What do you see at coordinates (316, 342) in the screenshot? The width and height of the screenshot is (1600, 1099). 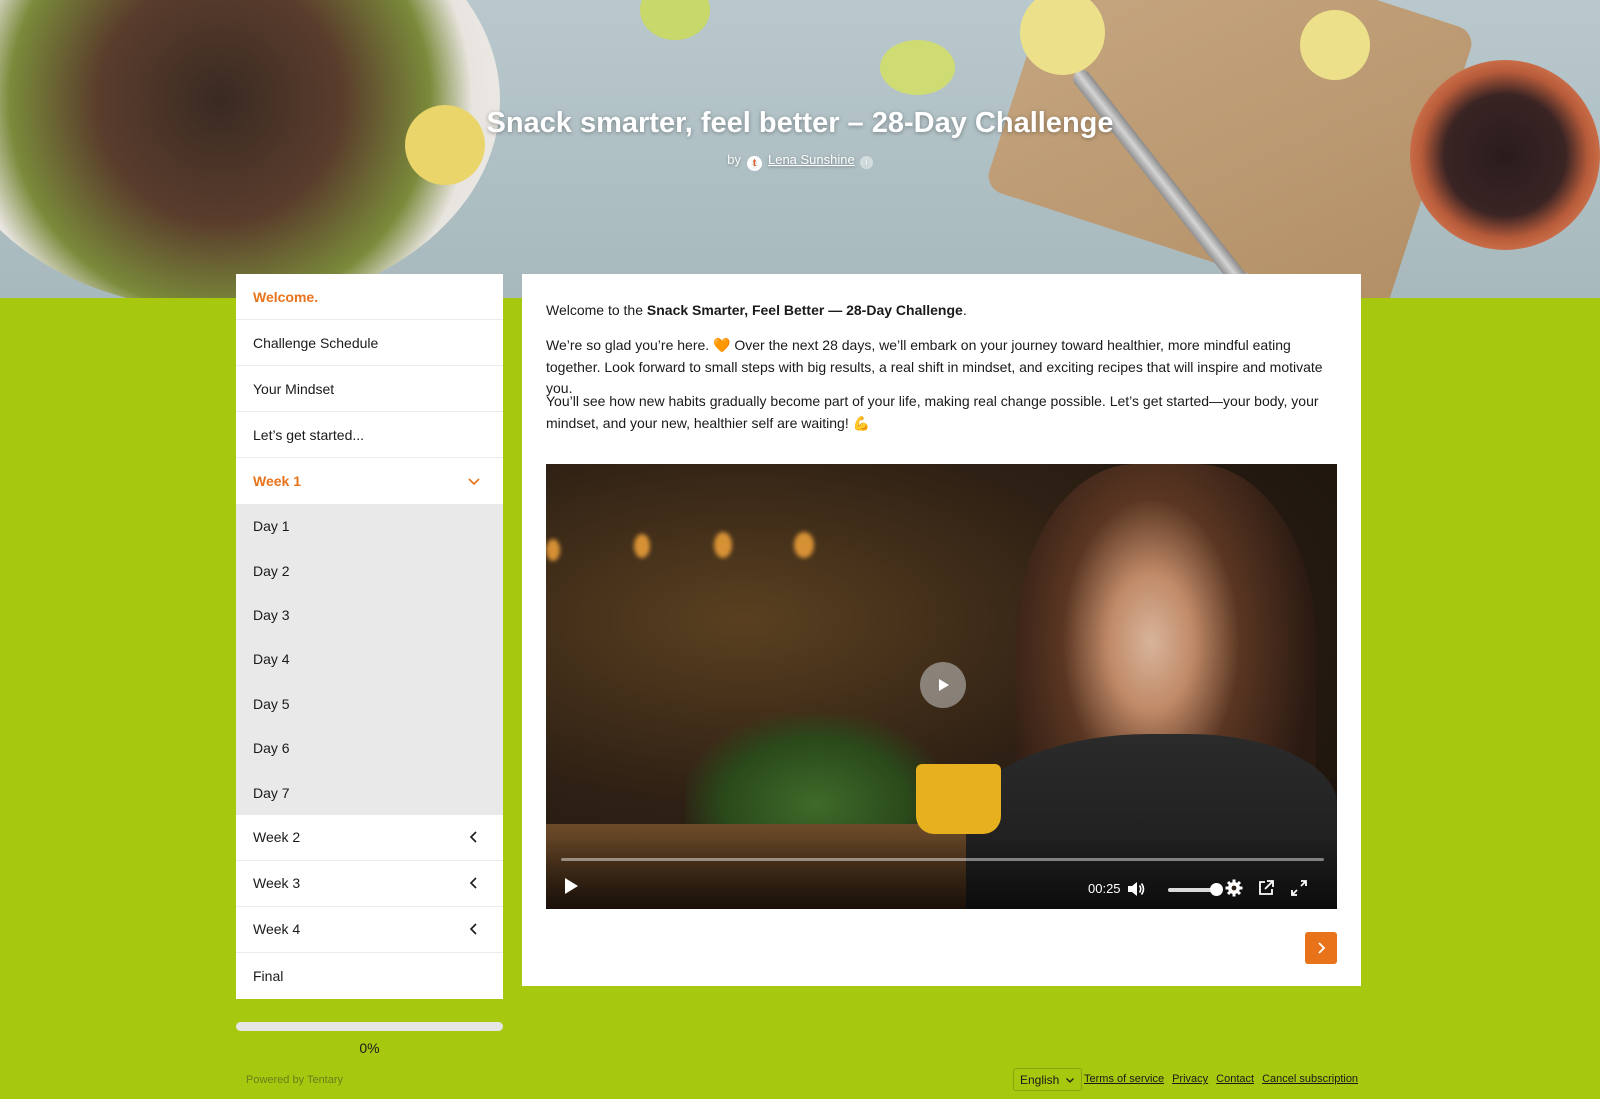 I see `sidebar-item-label: Challenge Schedule` at bounding box center [316, 342].